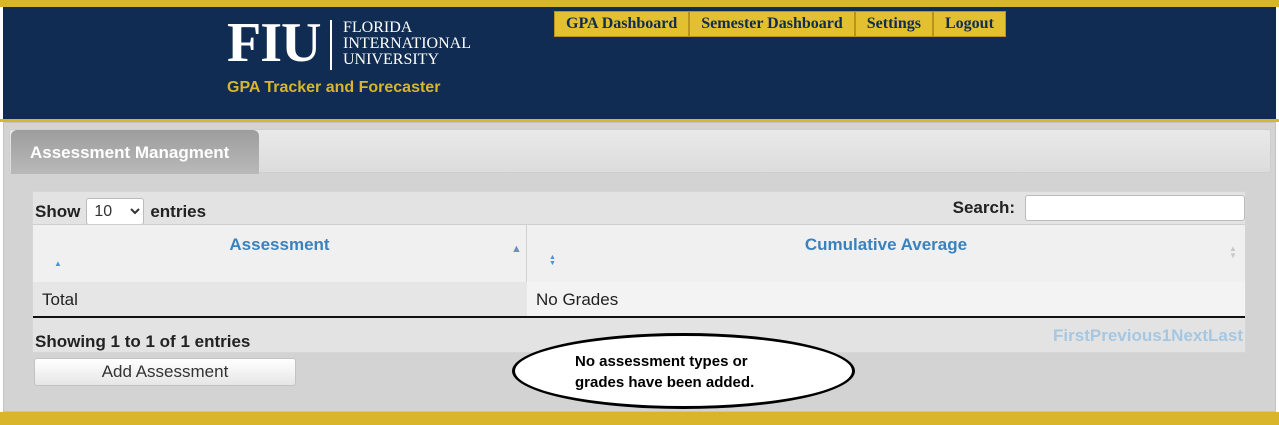 The height and width of the screenshot is (425, 1279). What do you see at coordinates (143, 341) in the screenshot?
I see `table-info: Showing 1 to 1 of 1 entries` at bounding box center [143, 341].